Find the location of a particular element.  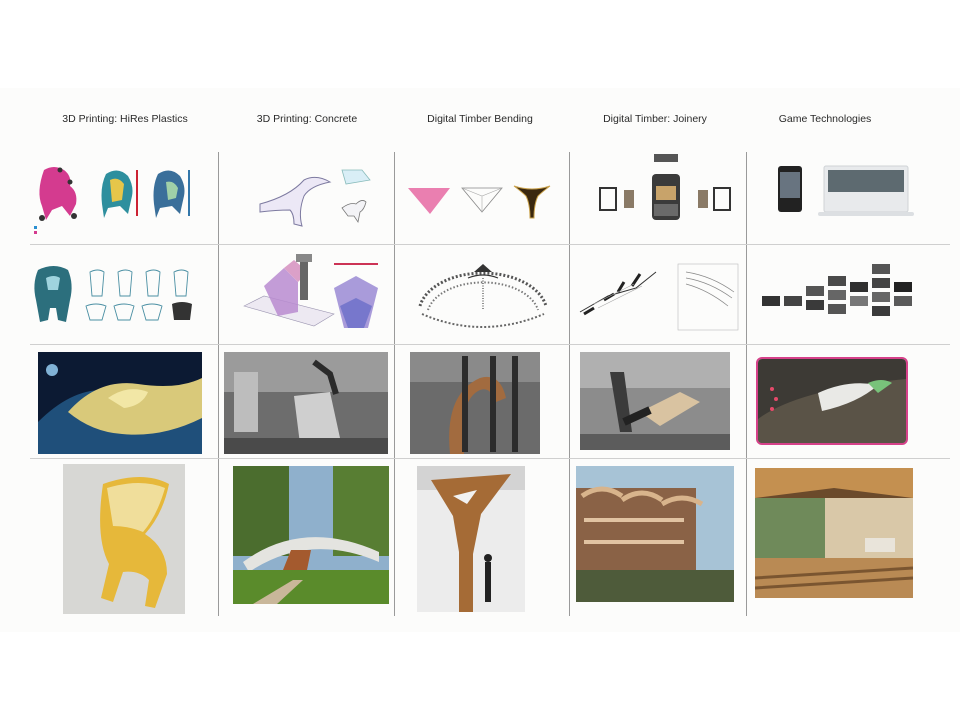

game-tech-interior-photo is located at coordinates (834, 533).